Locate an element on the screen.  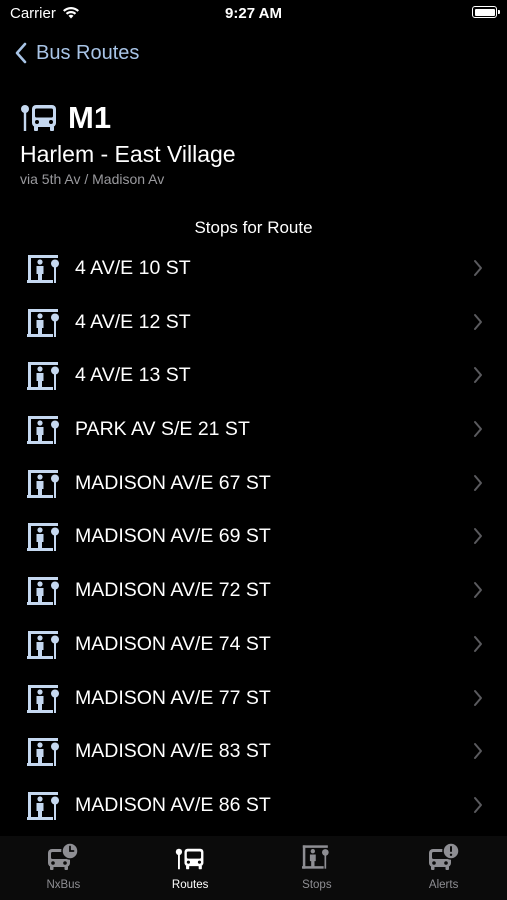
tab-stops: Stops is located at coordinates (317, 868).